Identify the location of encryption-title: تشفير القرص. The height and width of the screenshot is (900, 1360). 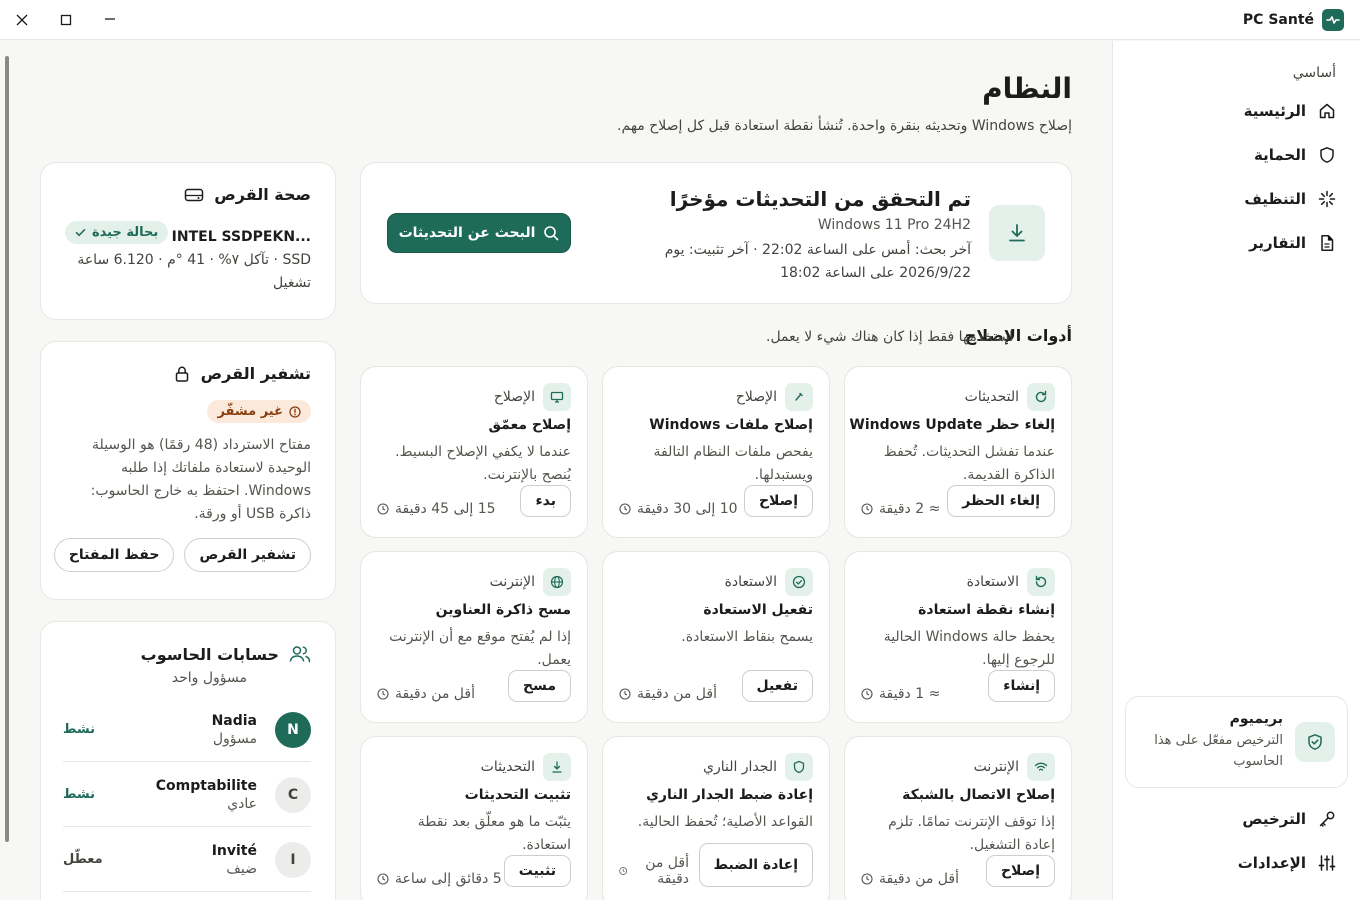
(255, 373).